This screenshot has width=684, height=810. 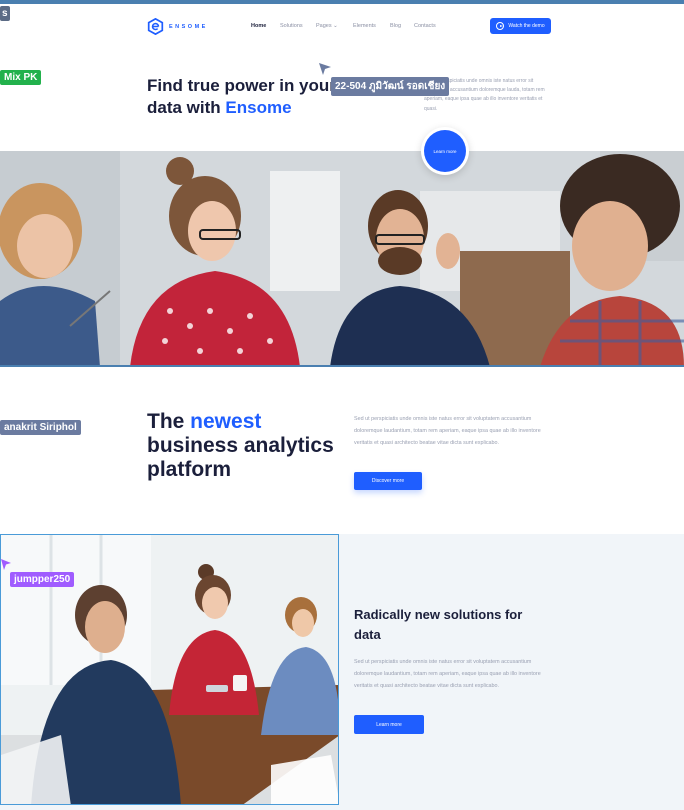 What do you see at coordinates (291, 26) in the screenshot?
I see `nav-solutions: Solutions` at bounding box center [291, 26].